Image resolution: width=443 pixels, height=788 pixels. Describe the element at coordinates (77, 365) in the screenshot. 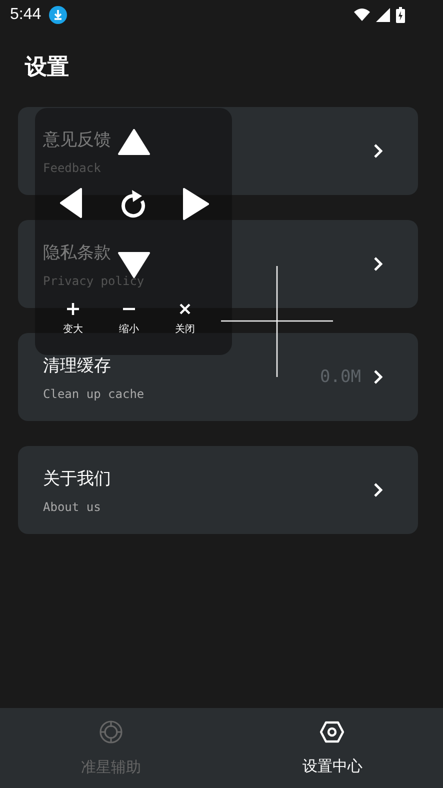

I see `item-title: 清理缓存` at that location.